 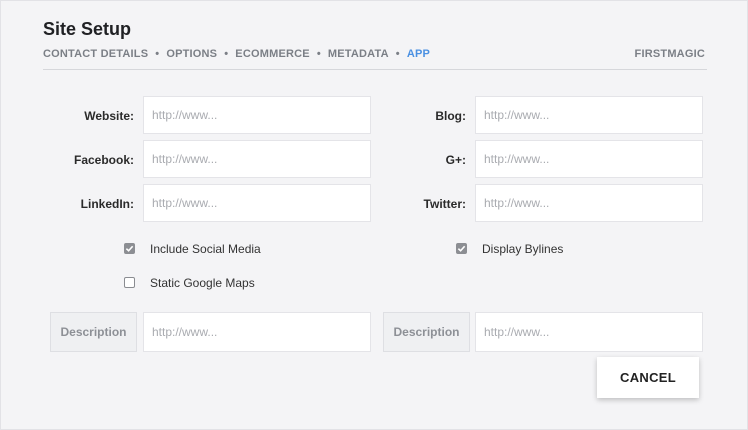 What do you see at coordinates (589, 159) in the screenshot?
I see `gplus-input` at bounding box center [589, 159].